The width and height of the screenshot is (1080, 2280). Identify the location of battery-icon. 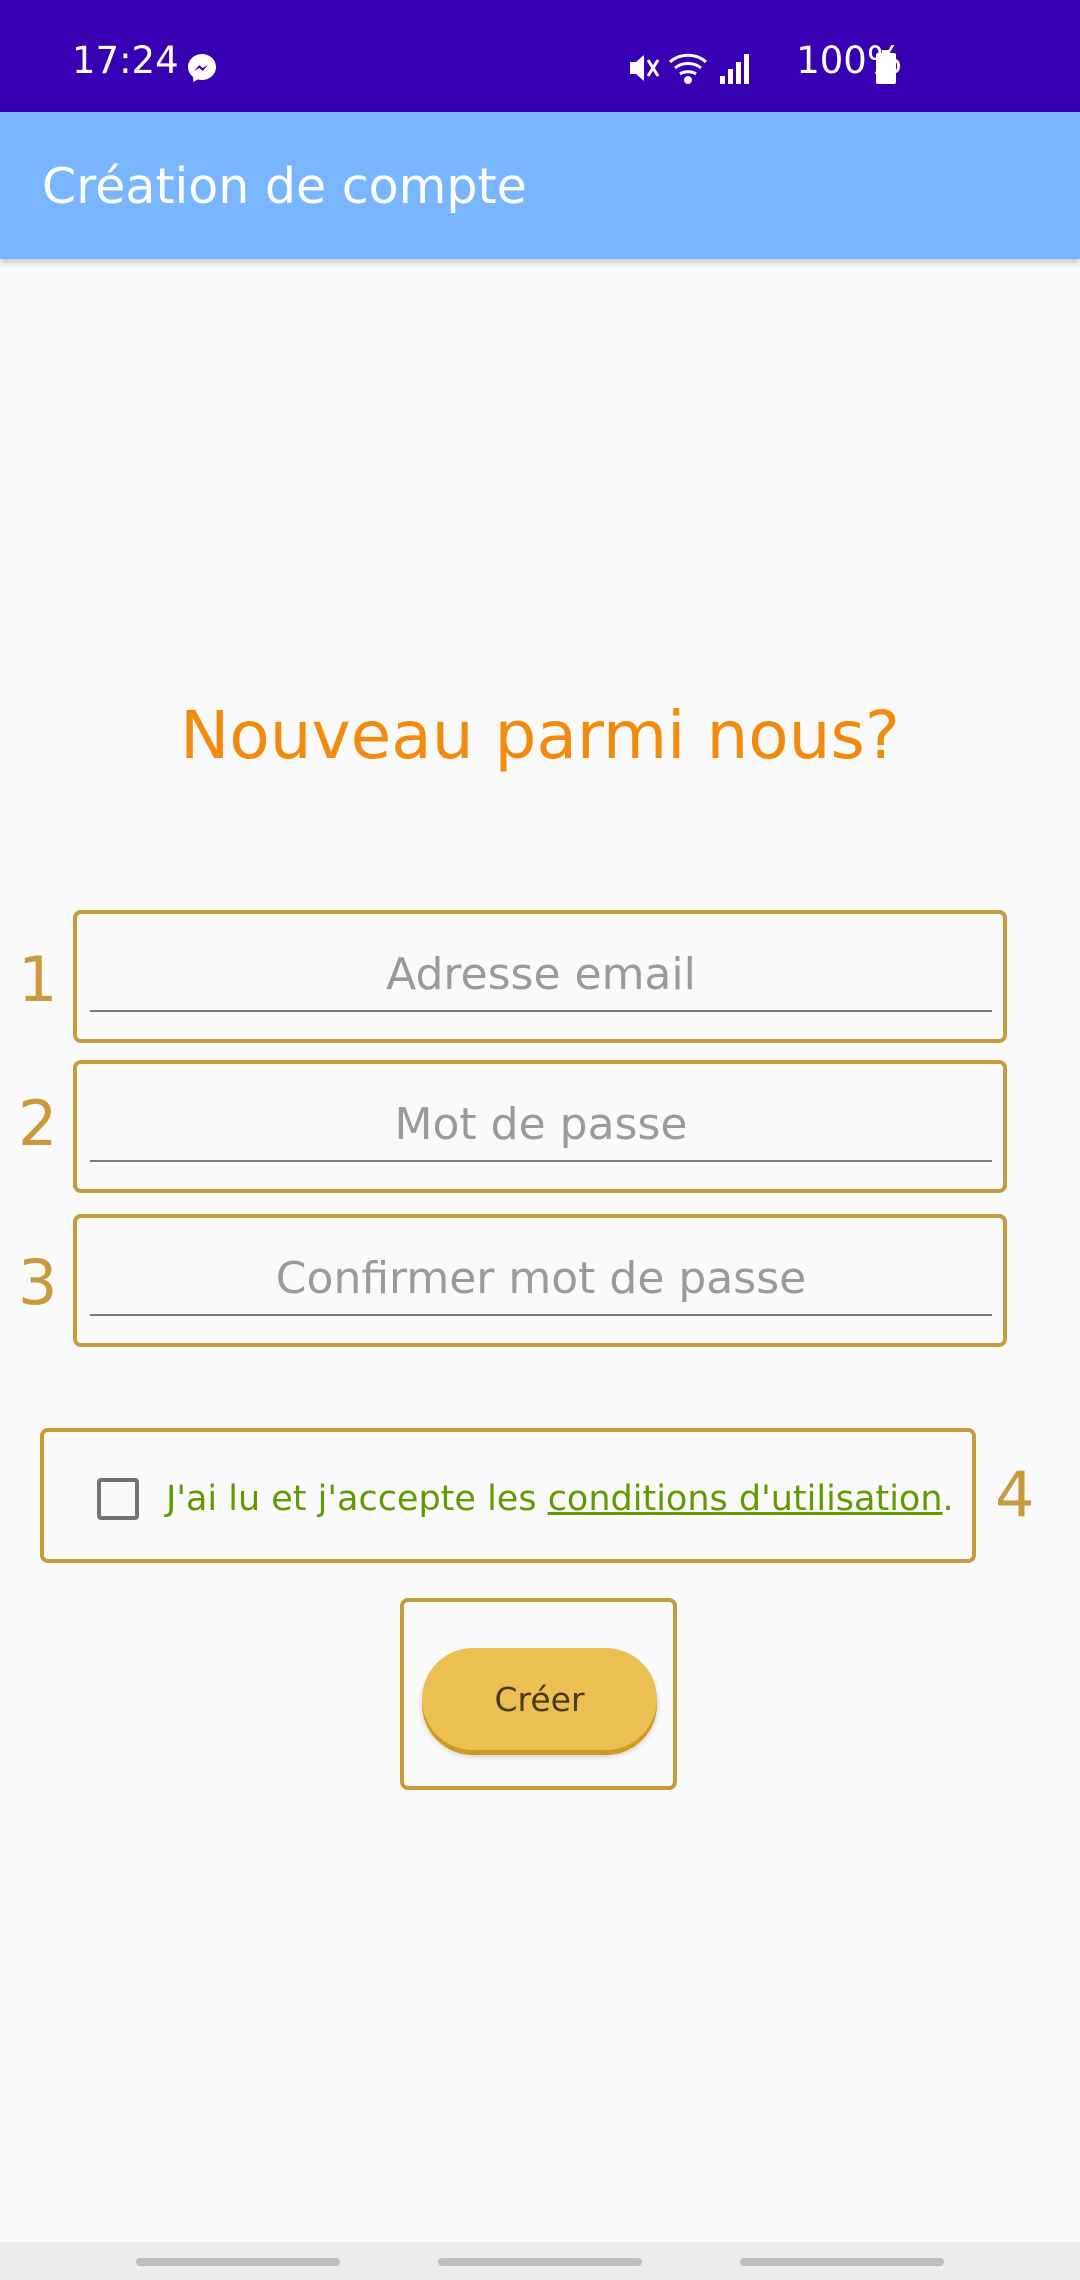
(886, 67).